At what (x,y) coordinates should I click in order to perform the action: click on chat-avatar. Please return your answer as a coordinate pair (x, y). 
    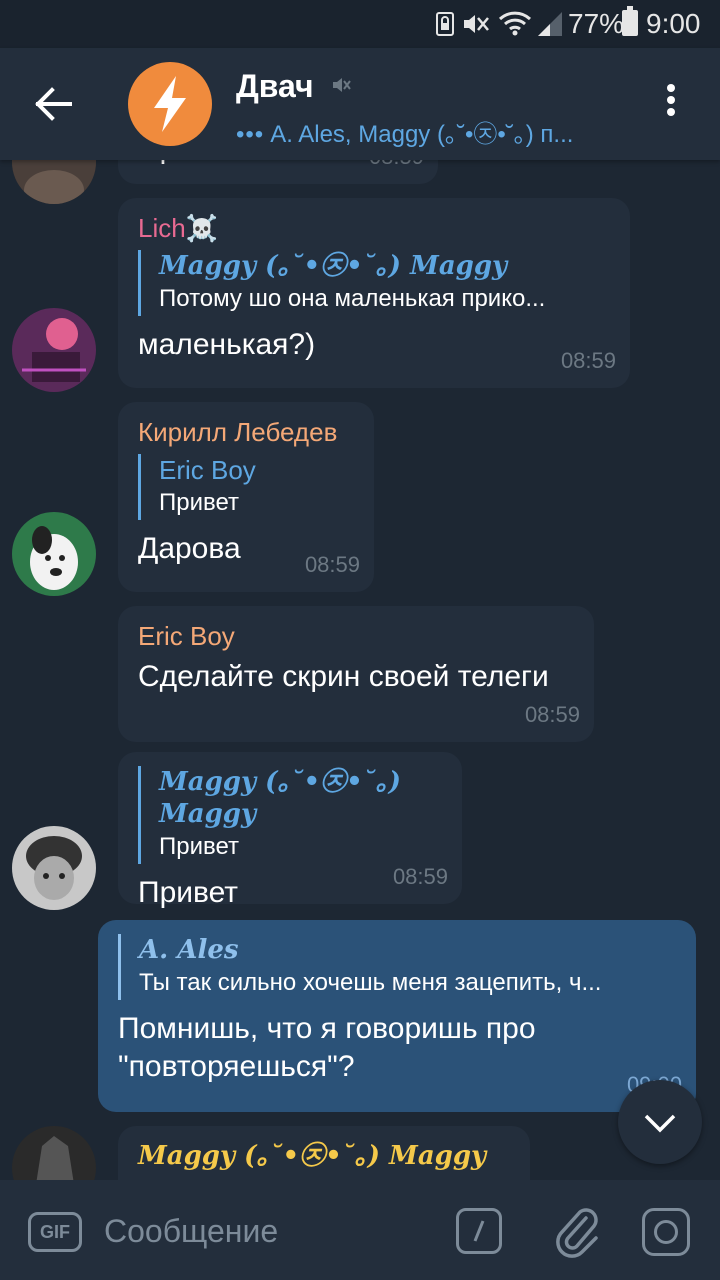
    Looking at the image, I should click on (170, 104).